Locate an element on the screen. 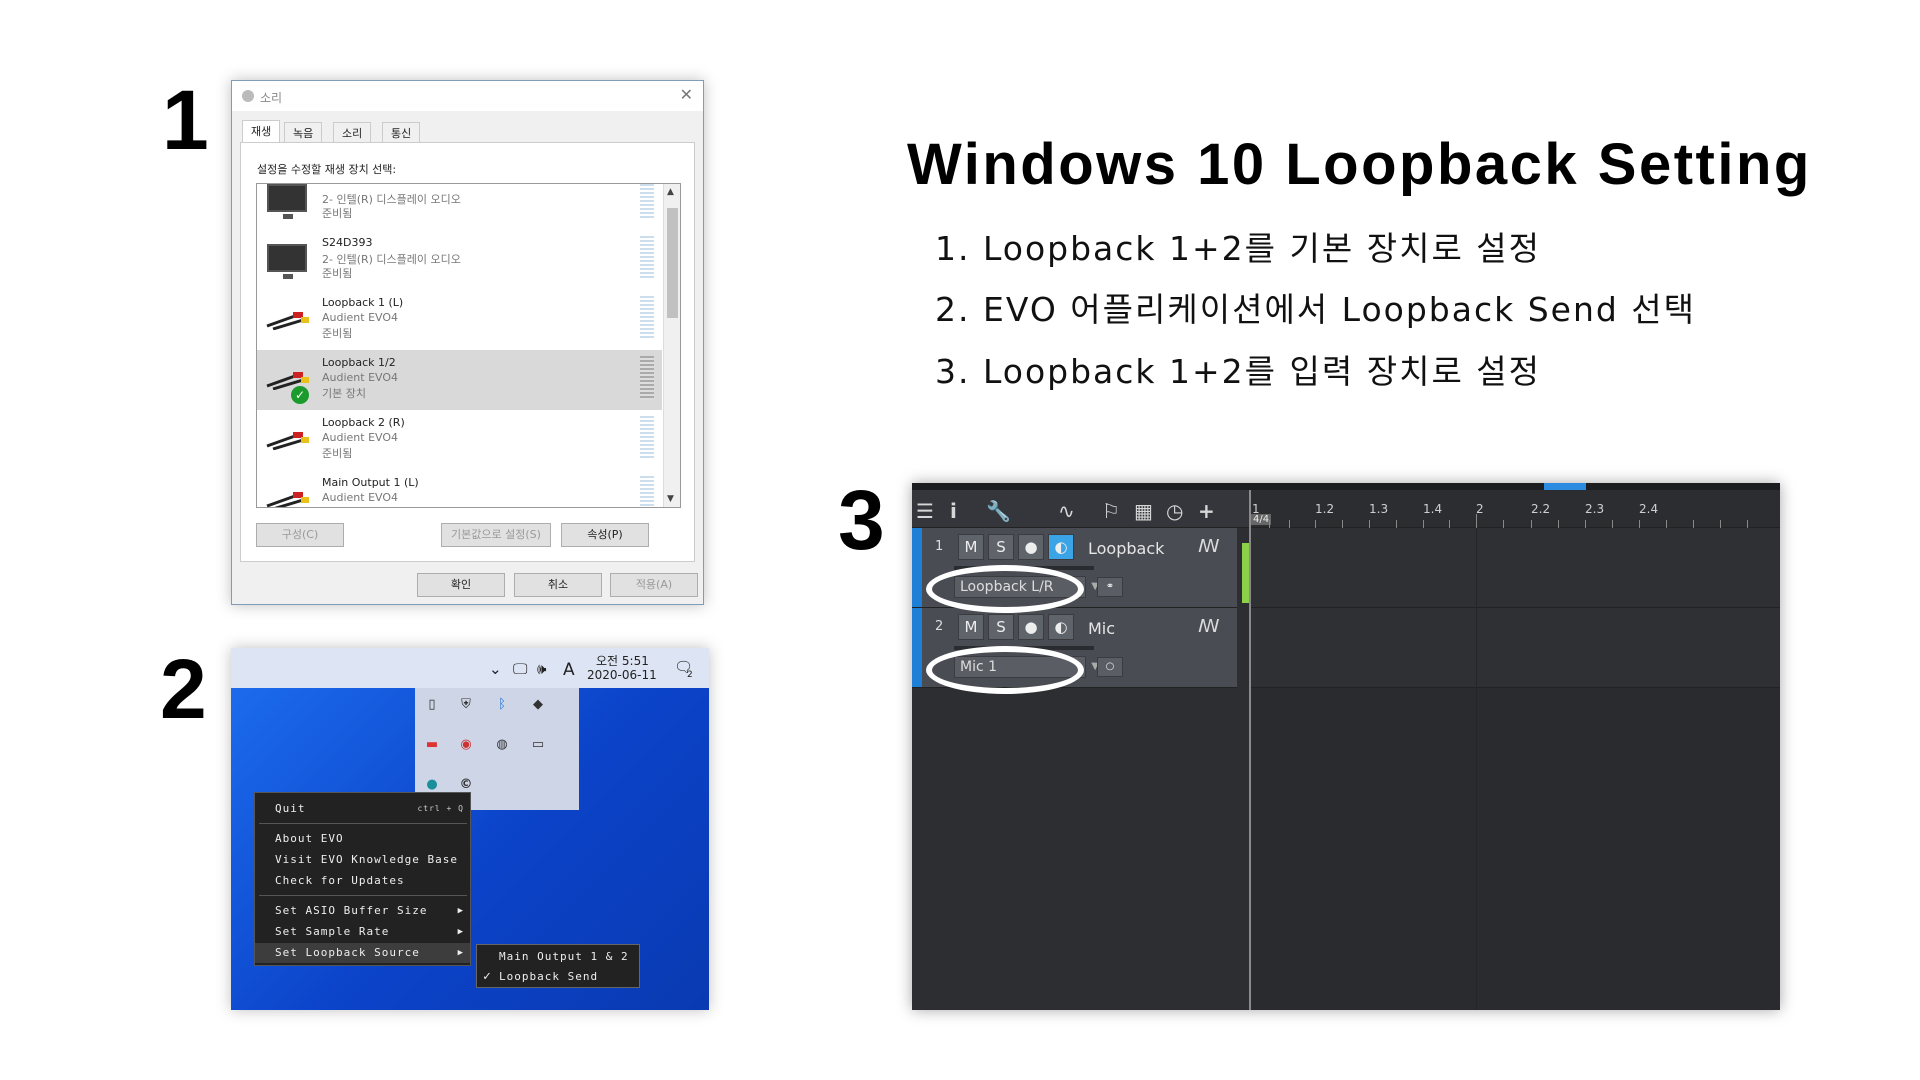 The height and width of the screenshot is (1080, 1920). device-status: 준비됨 is located at coordinates (337, 453).